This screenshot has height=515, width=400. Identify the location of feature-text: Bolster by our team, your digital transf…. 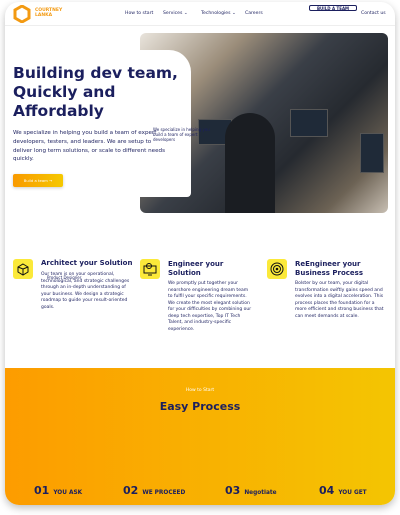
(339, 300).